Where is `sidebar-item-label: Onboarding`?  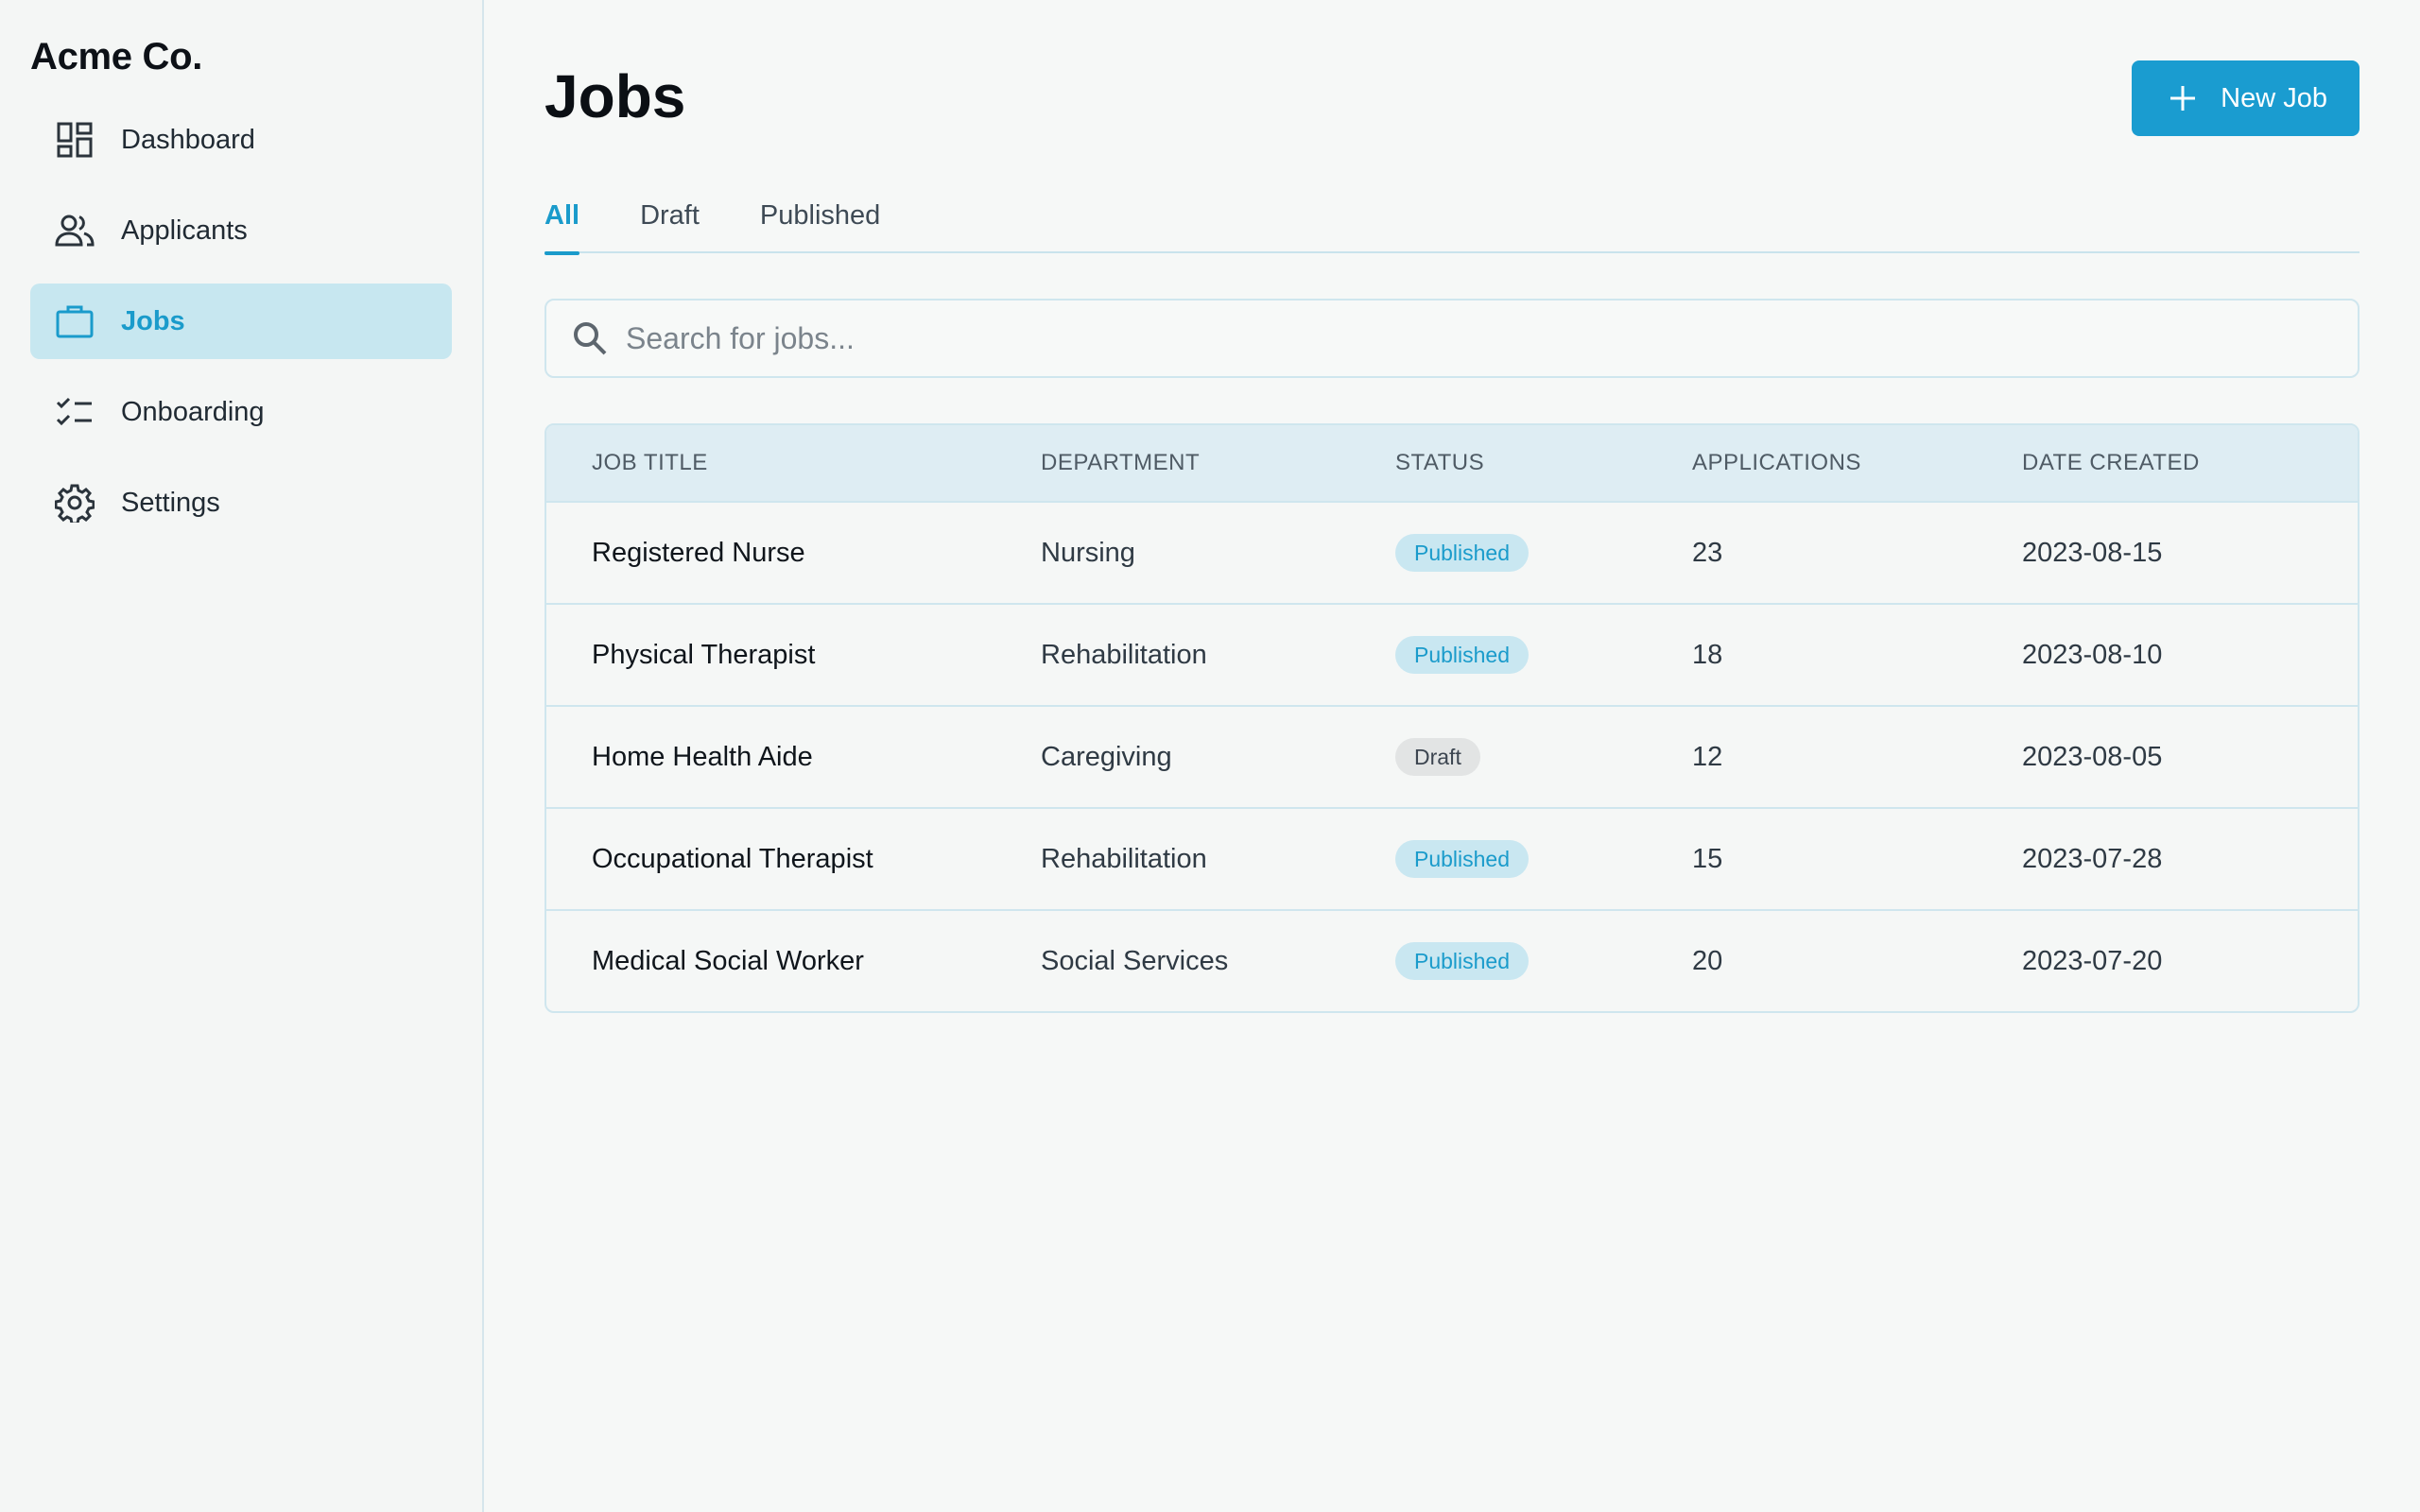
sidebar-item-label: Onboarding is located at coordinates (193, 411).